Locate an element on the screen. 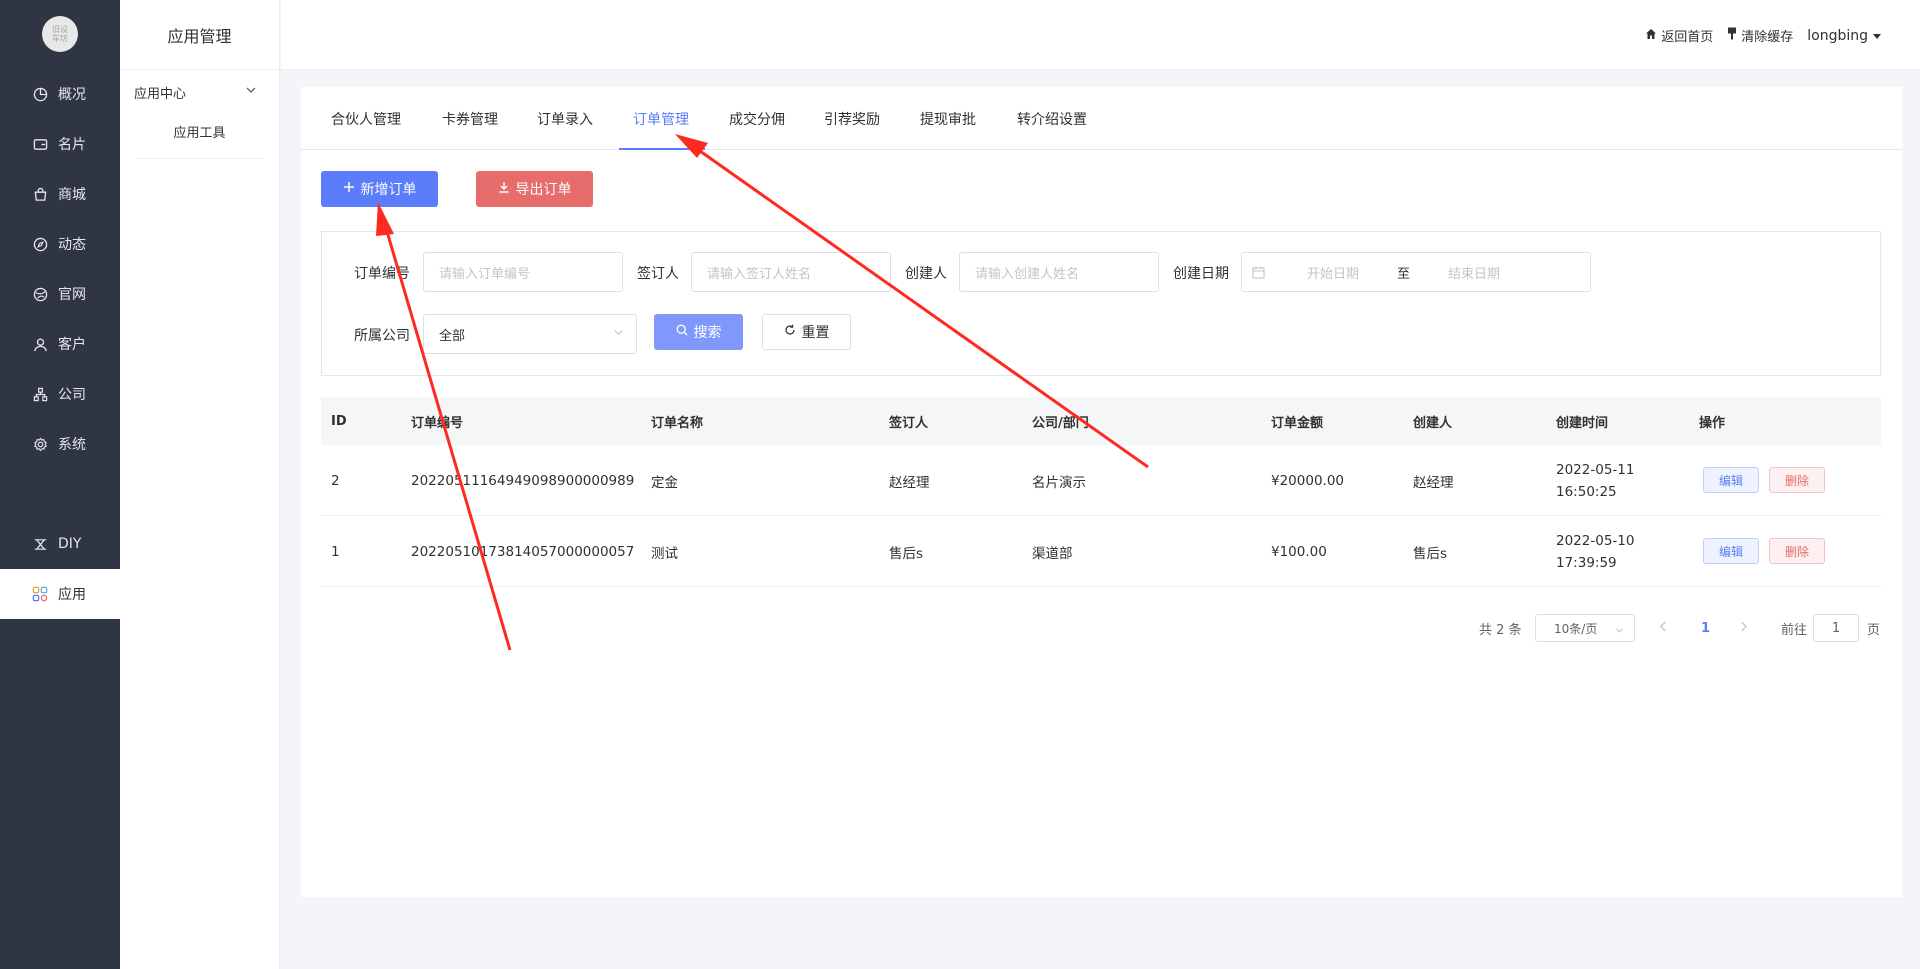  secondary-menu: 应用管理 应用中心 应用工具 is located at coordinates (200, 484).